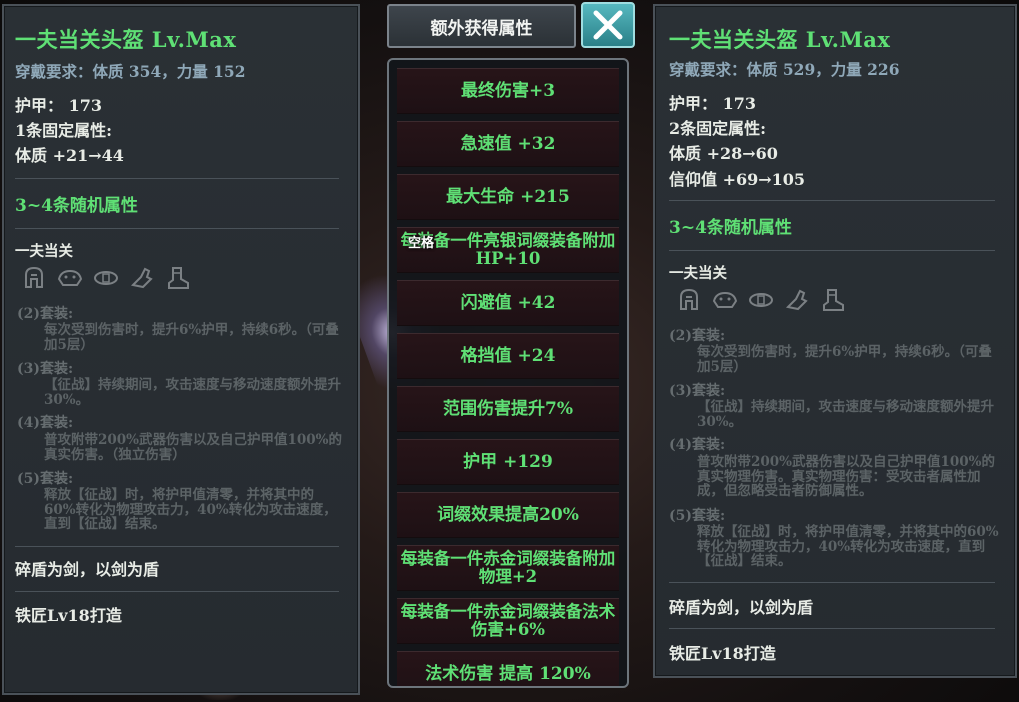 This screenshot has height=702, width=1019. I want to click on wear-requirement: 穿戴要求：体质 354，力量 152, so click(130, 71).